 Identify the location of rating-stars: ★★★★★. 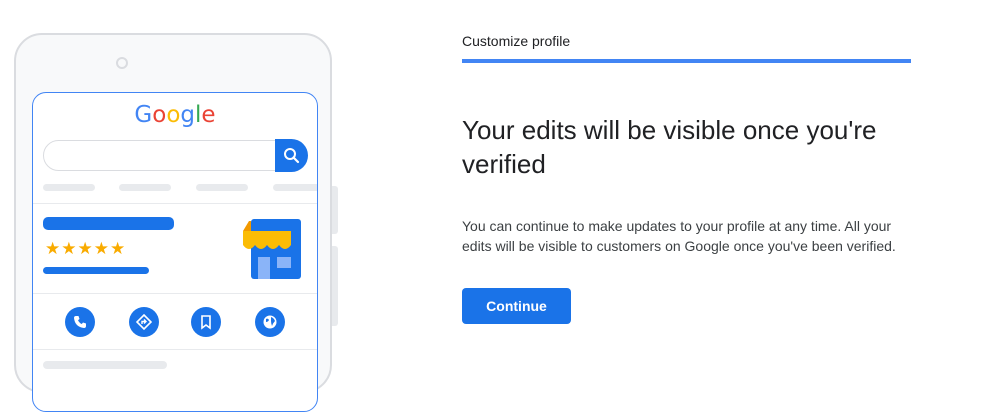
(86, 249).